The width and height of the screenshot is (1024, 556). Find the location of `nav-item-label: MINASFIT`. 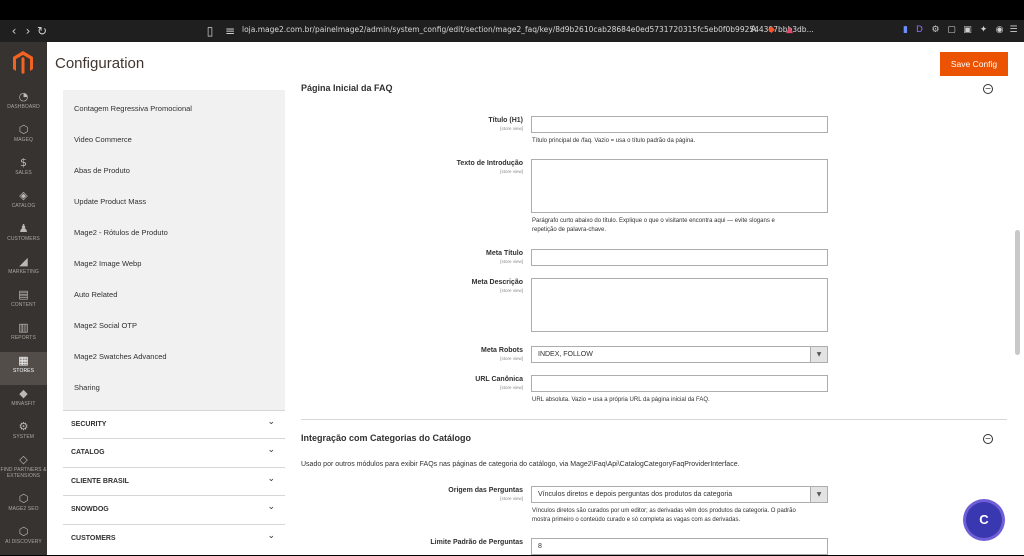

nav-item-label: MINASFIT is located at coordinates (23, 404).